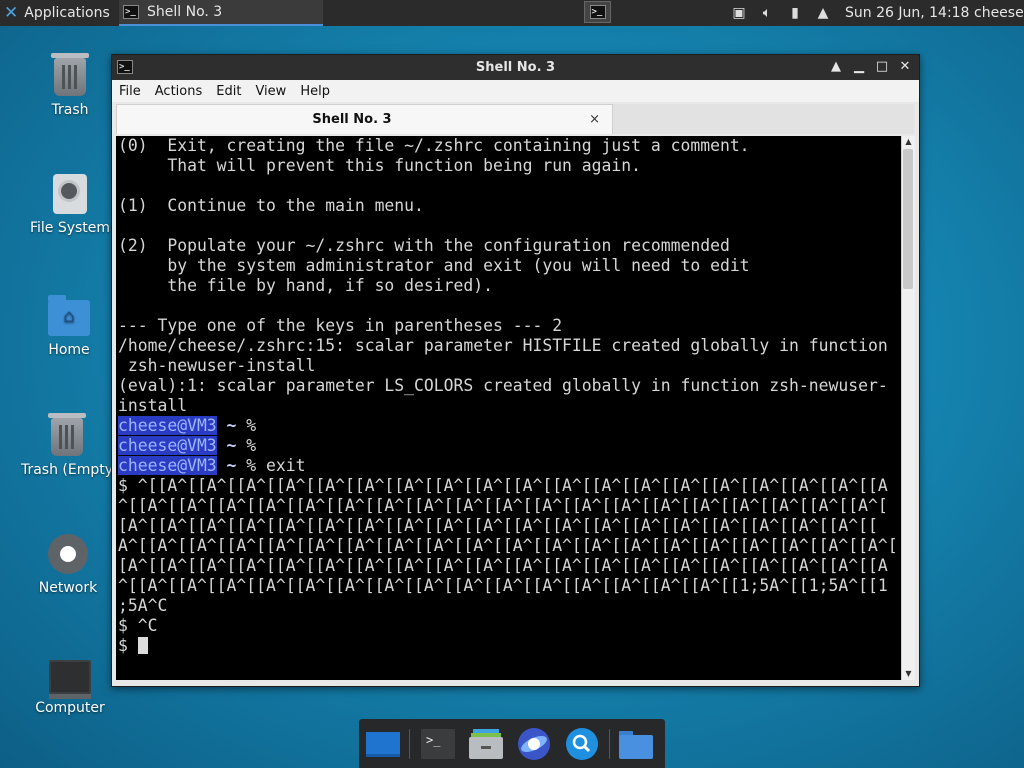 This screenshot has width=1024, height=768. Describe the element at coordinates (508, 466) in the screenshot. I see `terminal-line: cheese@VM3 ~ % exit` at that location.